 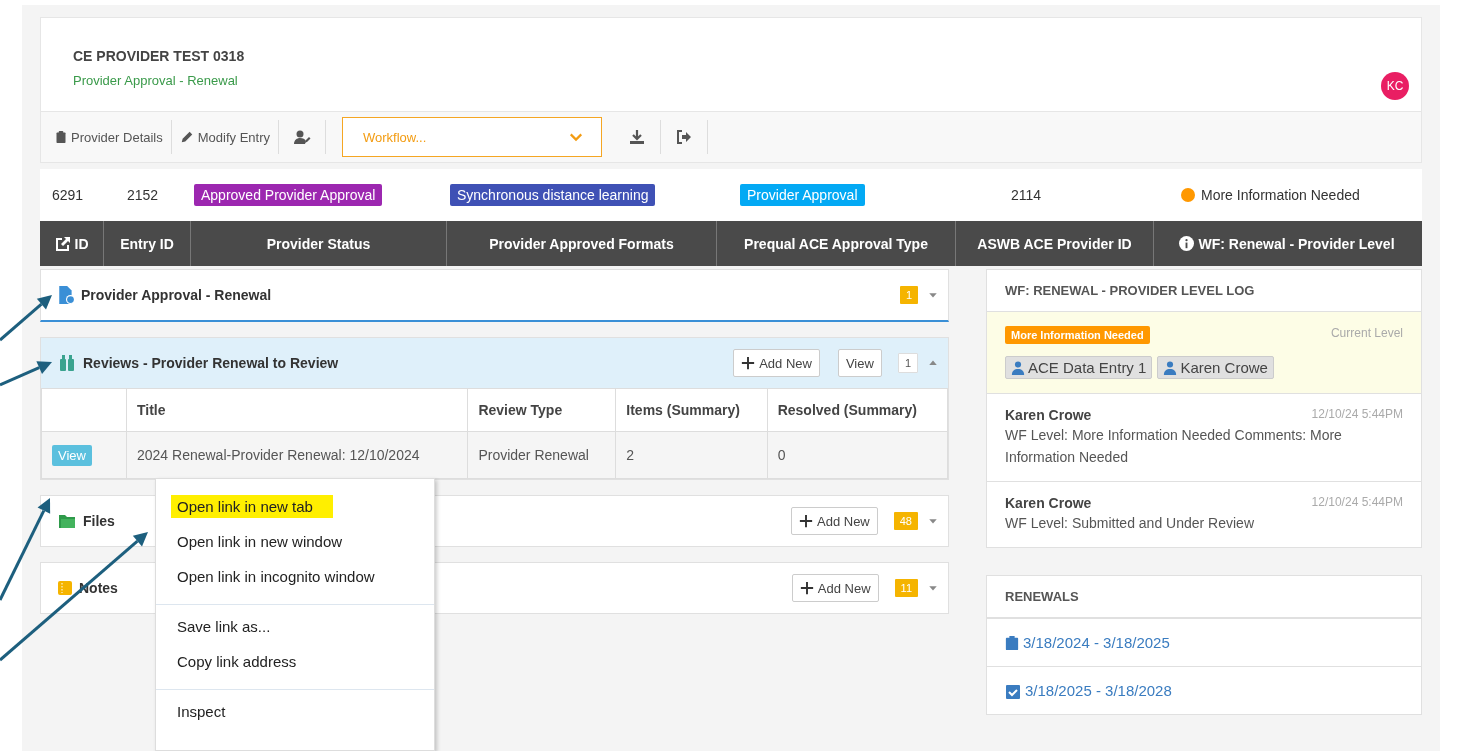 I want to click on notebook-icon, so click(x=65, y=588).